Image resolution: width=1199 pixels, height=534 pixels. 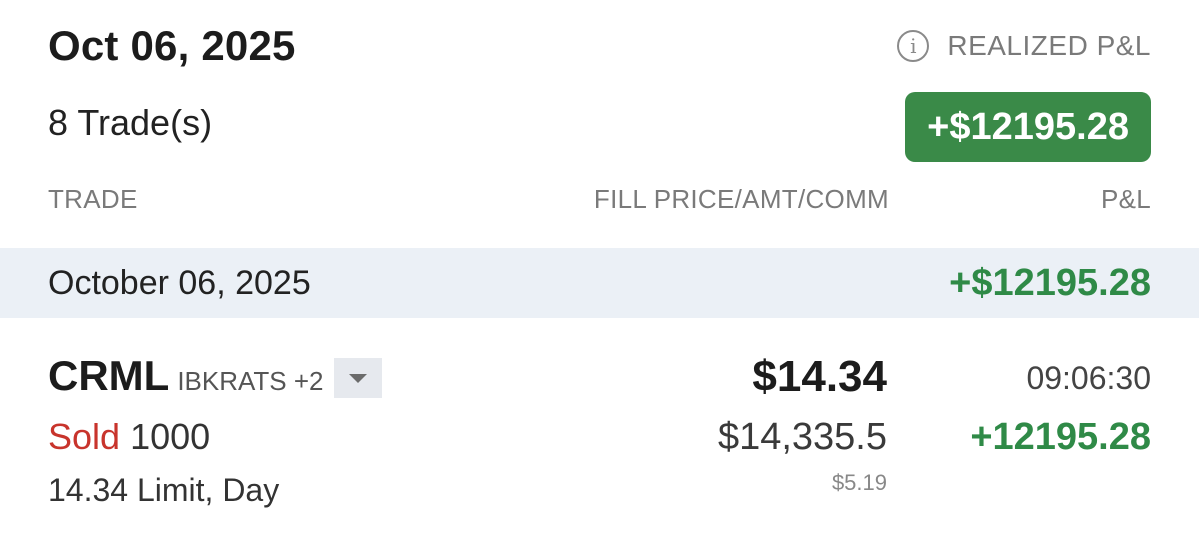 What do you see at coordinates (1050, 283) in the screenshot?
I see `day-group-pnl: +$12195.28` at bounding box center [1050, 283].